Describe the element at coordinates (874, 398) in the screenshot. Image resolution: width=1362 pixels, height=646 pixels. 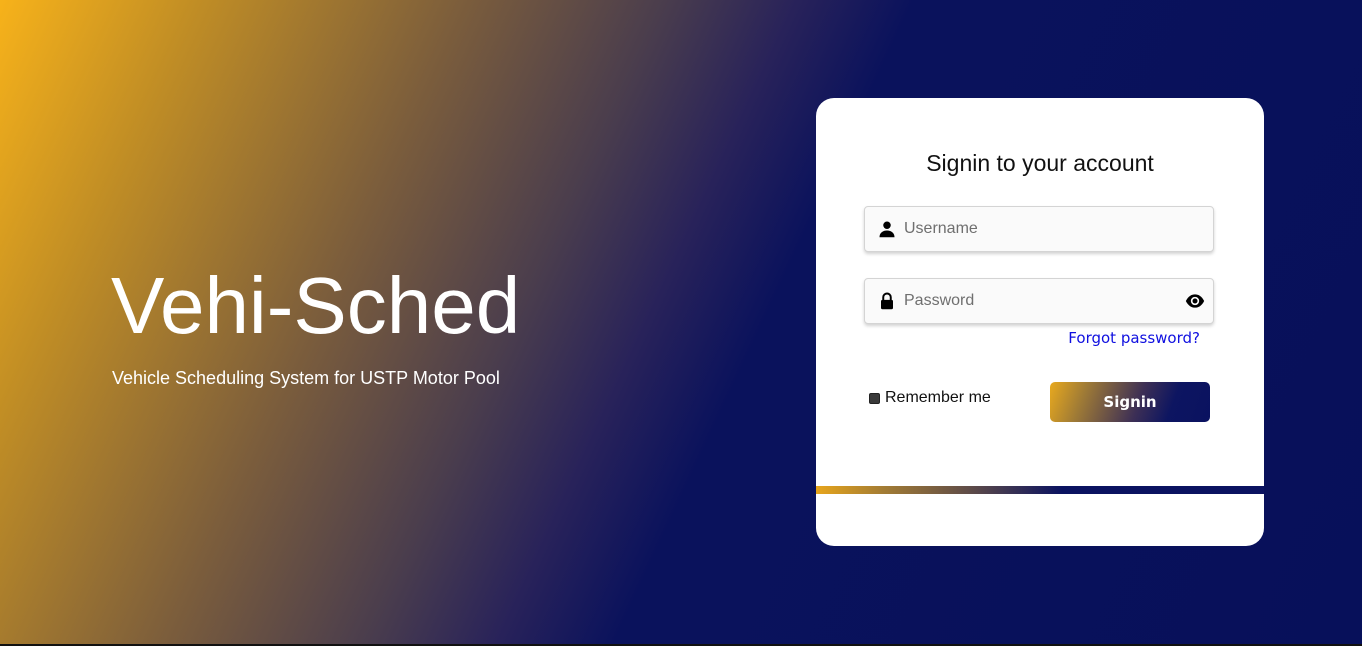
I see `checkbox-box` at that location.